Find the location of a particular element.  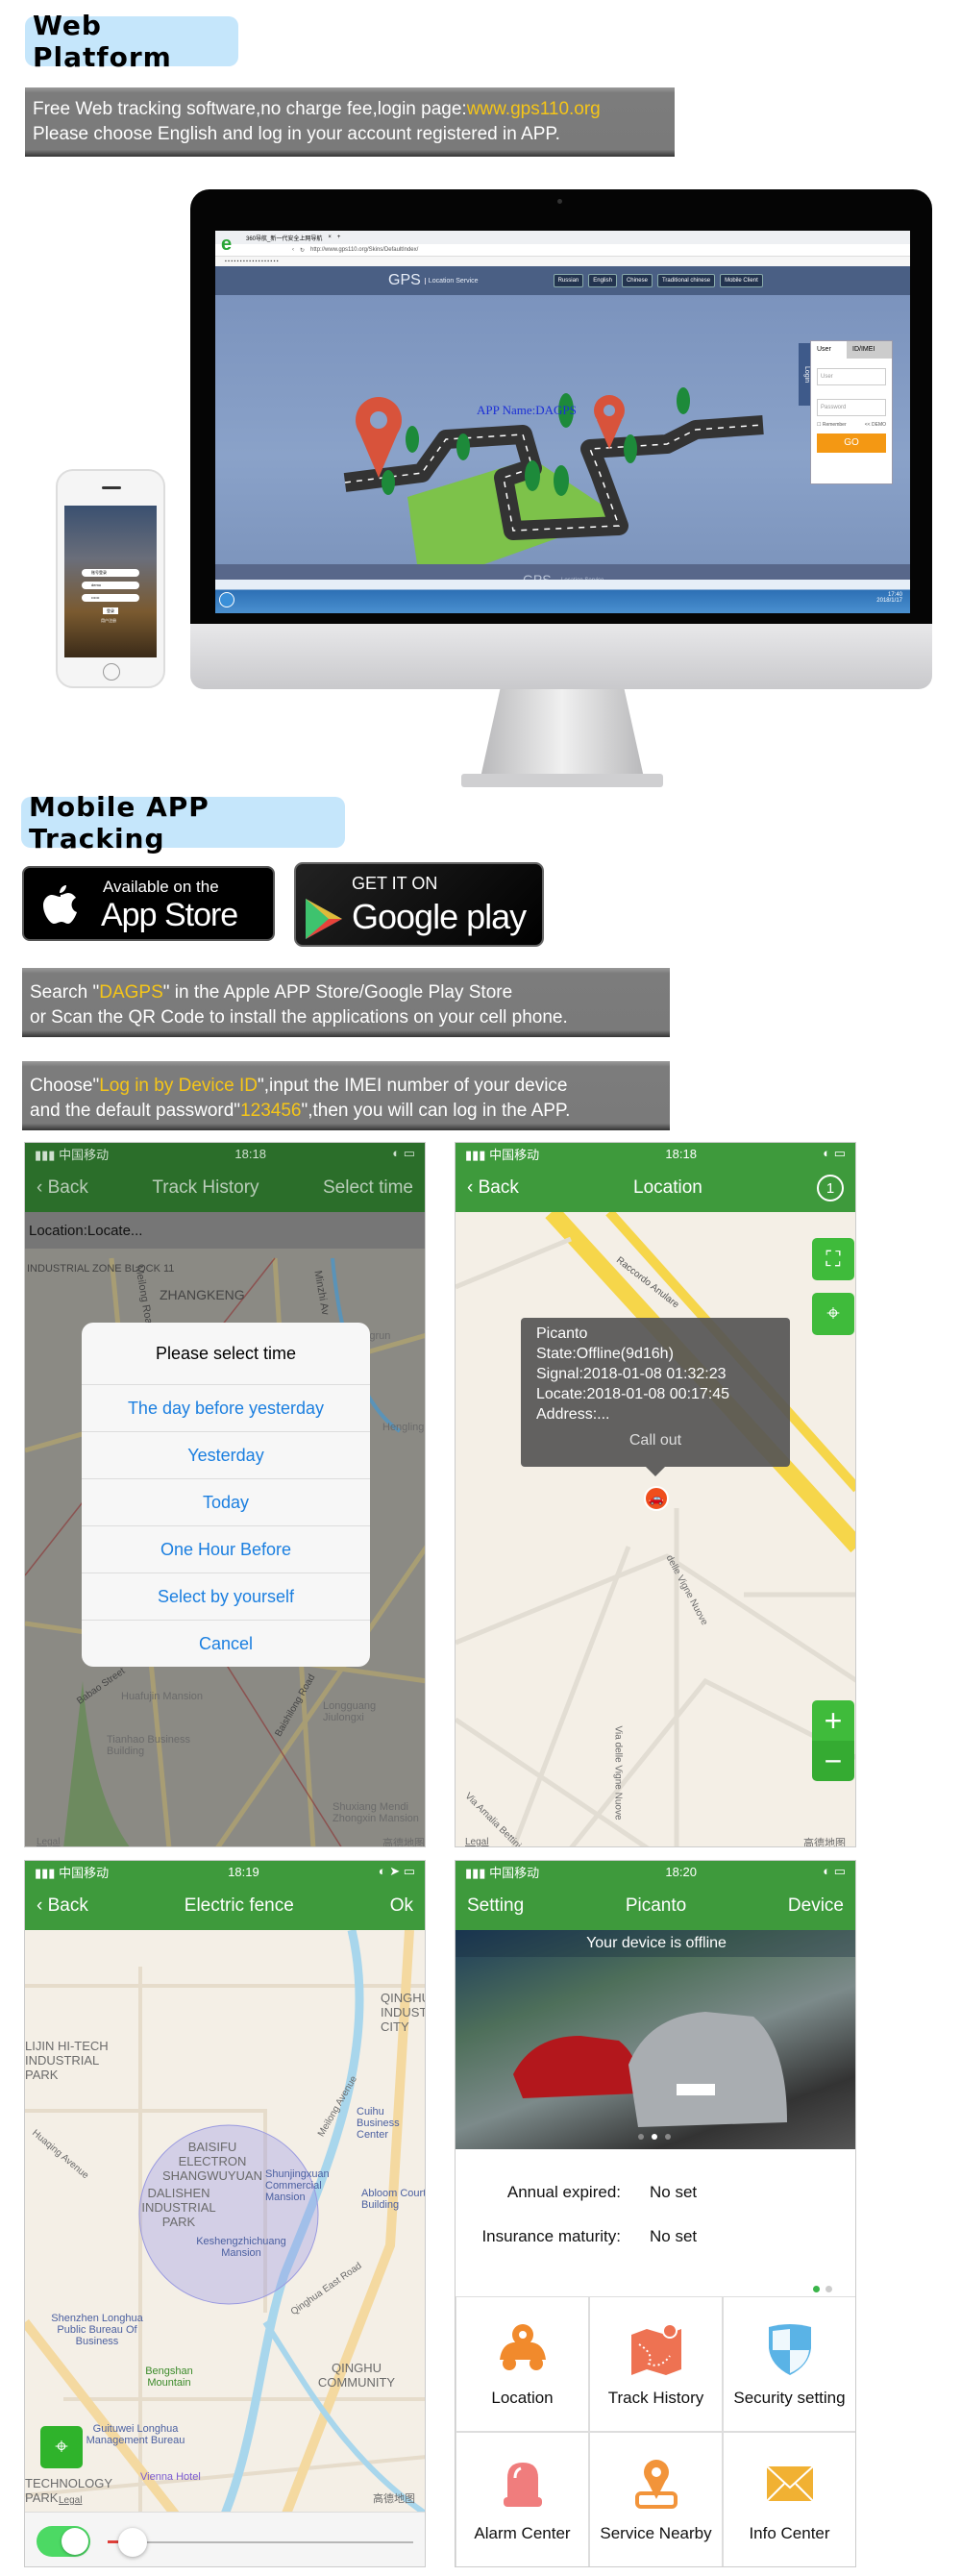

menu-security-setting: Security setting is located at coordinates (789, 2364).